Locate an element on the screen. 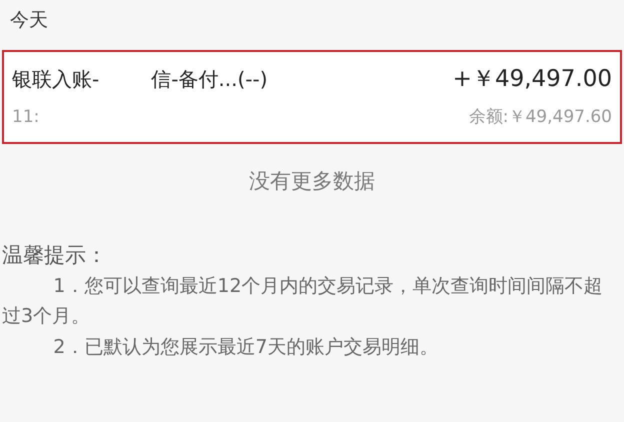 The height and width of the screenshot is (422, 624). tip-text: 1．您可以查询最近12个月内的交易记录，单次查询时间间隔不超过3个月。 is located at coordinates (302, 302).